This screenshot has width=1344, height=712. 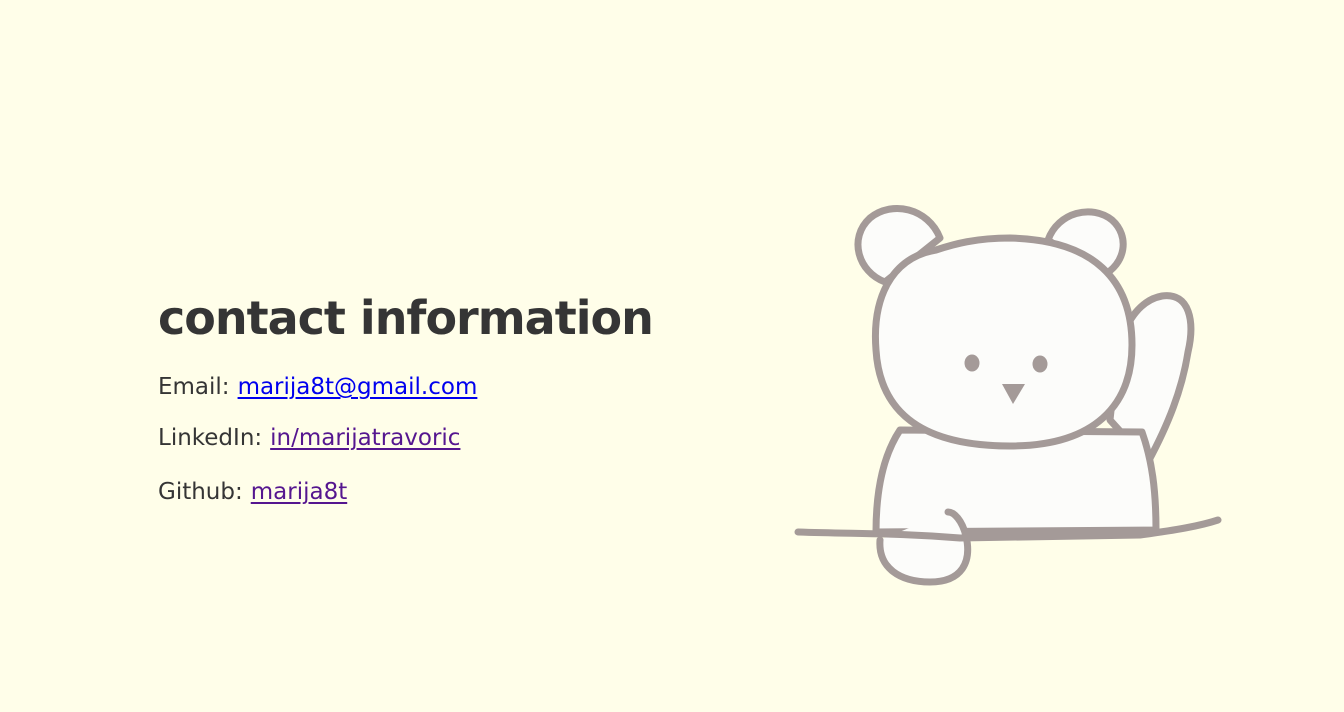 I want to click on email-link: marija8t@gmail.com, so click(x=358, y=387).